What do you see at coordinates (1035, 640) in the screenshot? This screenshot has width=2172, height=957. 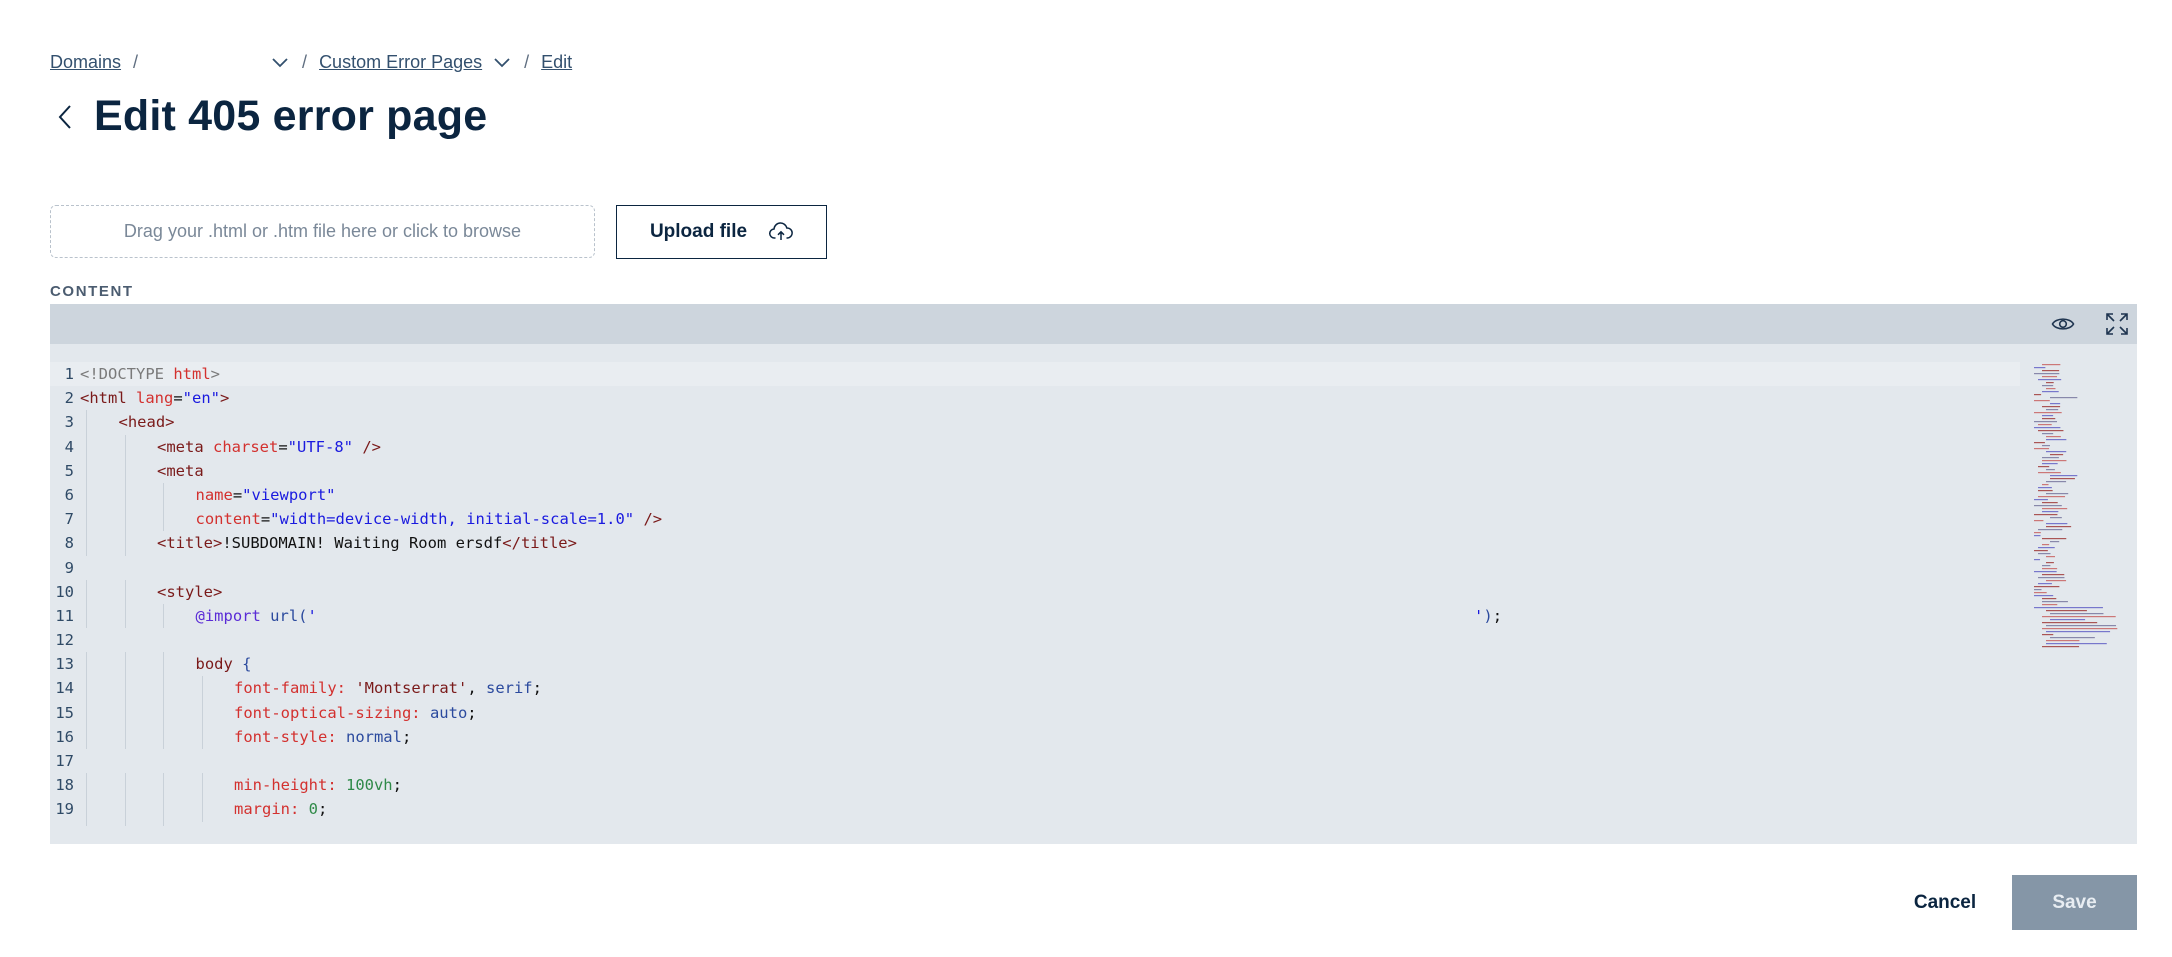 I see `code-line: 12` at bounding box center [1035, 640].